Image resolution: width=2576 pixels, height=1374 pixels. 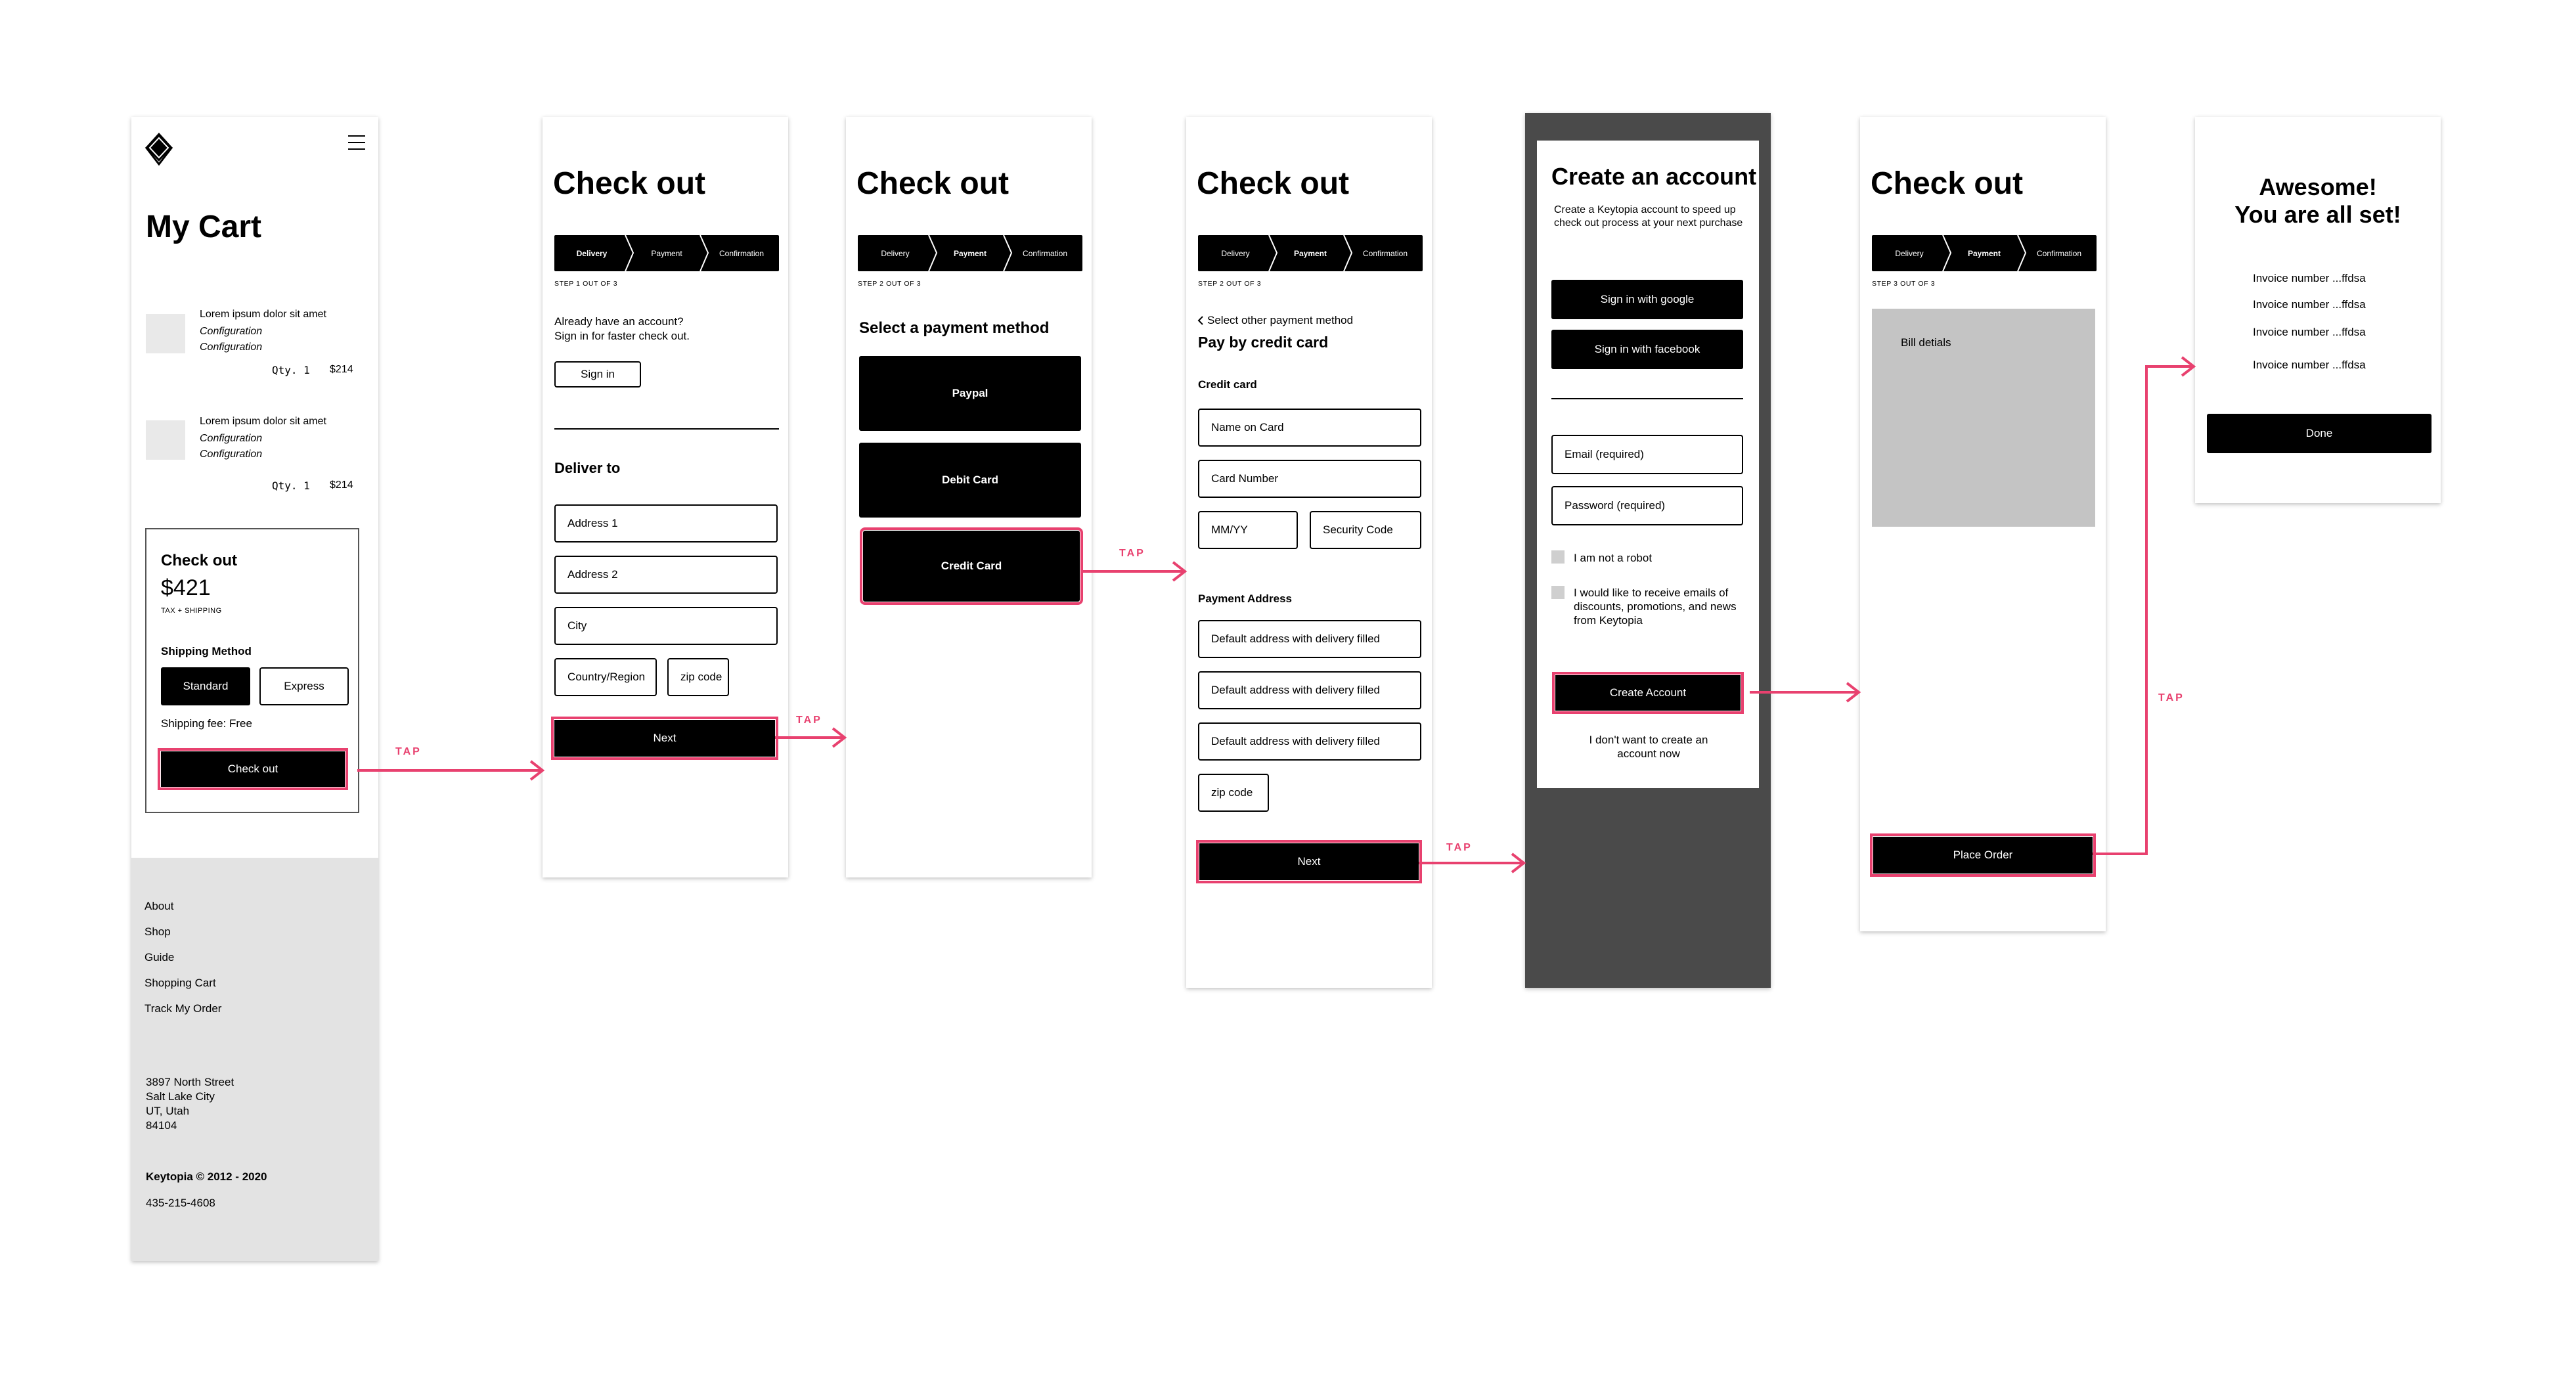 What do you see at coordinates (1613, 558) in the screenshot?
I see `robot-label: I am not a robot` at bounding box center [1613, 558].